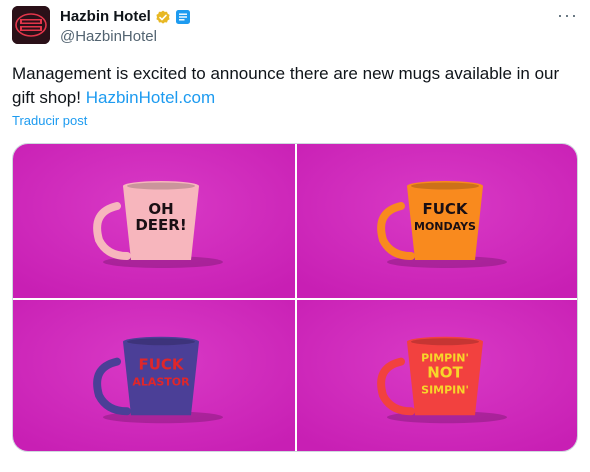  Describe the element at coordinates (49, 120) in the screenshot. I see `translate-post-link: Traducir post` at that location.